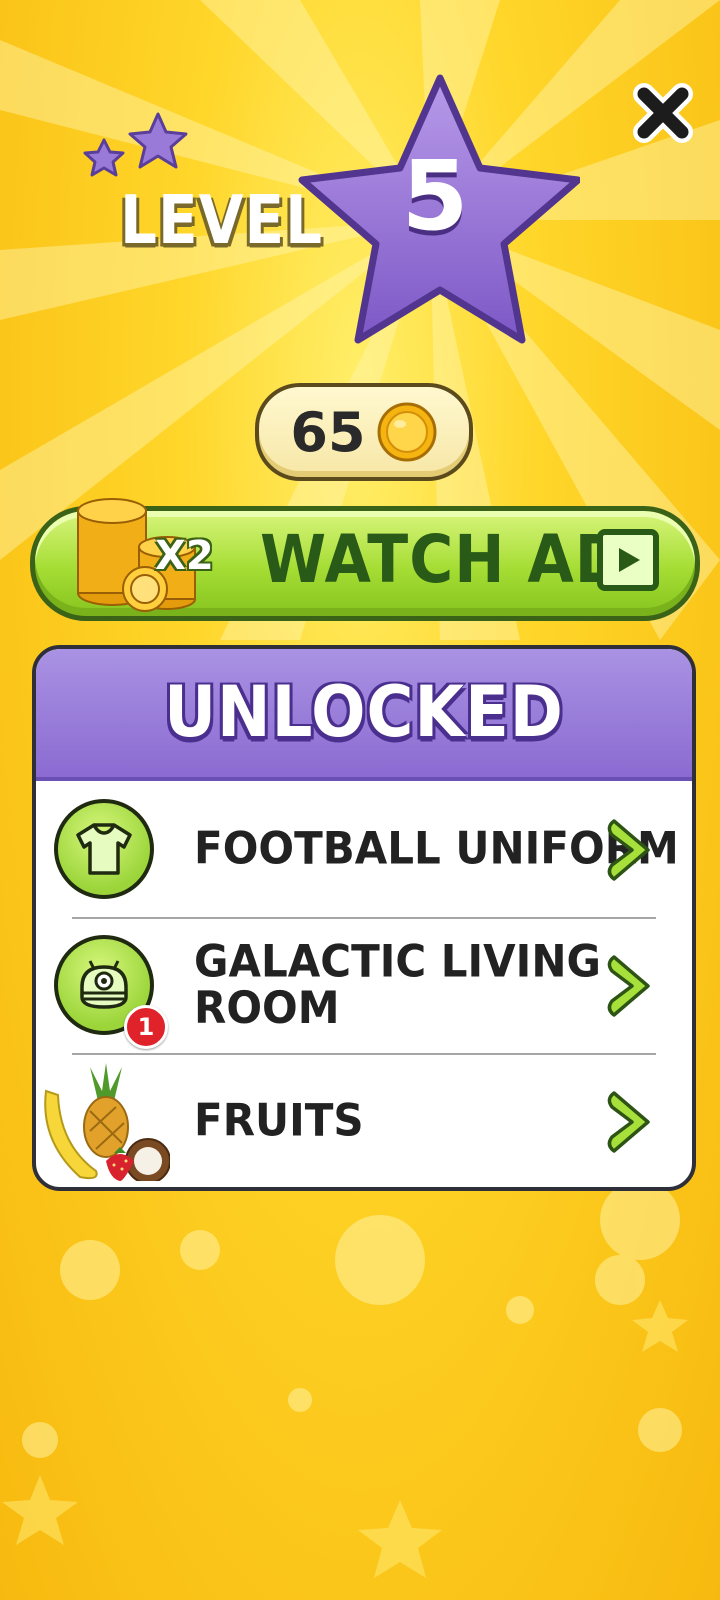  I want to click on unlocked-title: UNLOCKED, so click(364, 713).